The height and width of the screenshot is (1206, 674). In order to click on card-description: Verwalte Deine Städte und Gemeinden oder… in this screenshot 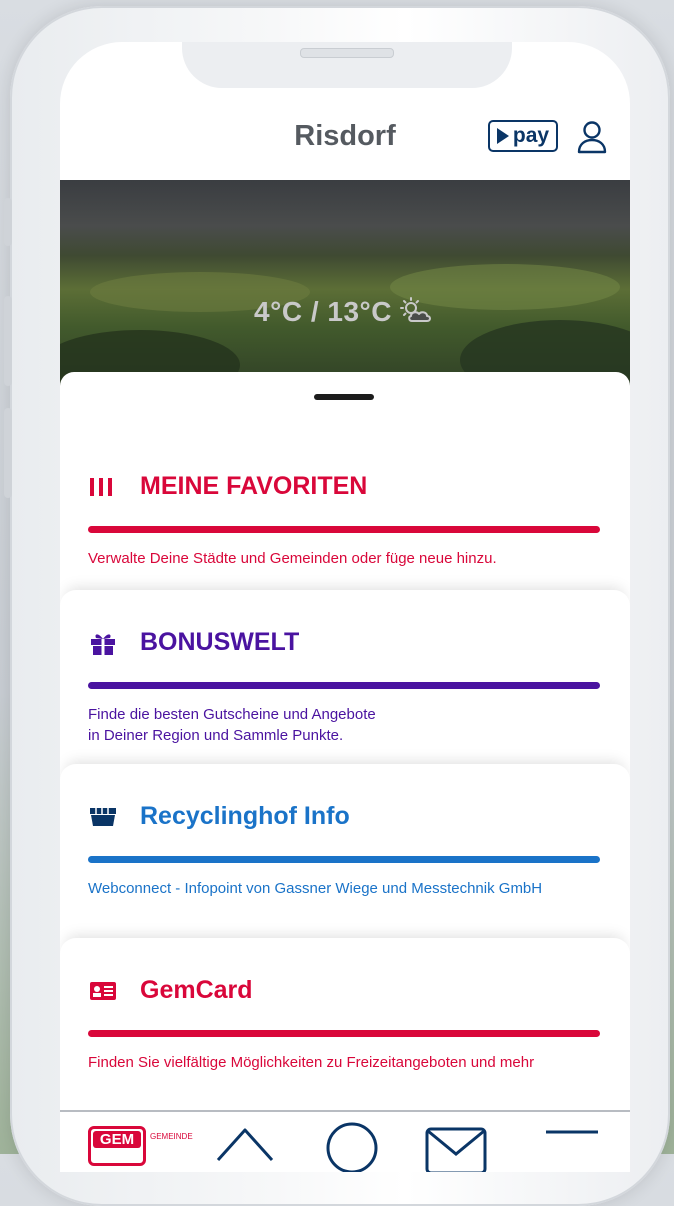, I will do `click(292, 558)`.